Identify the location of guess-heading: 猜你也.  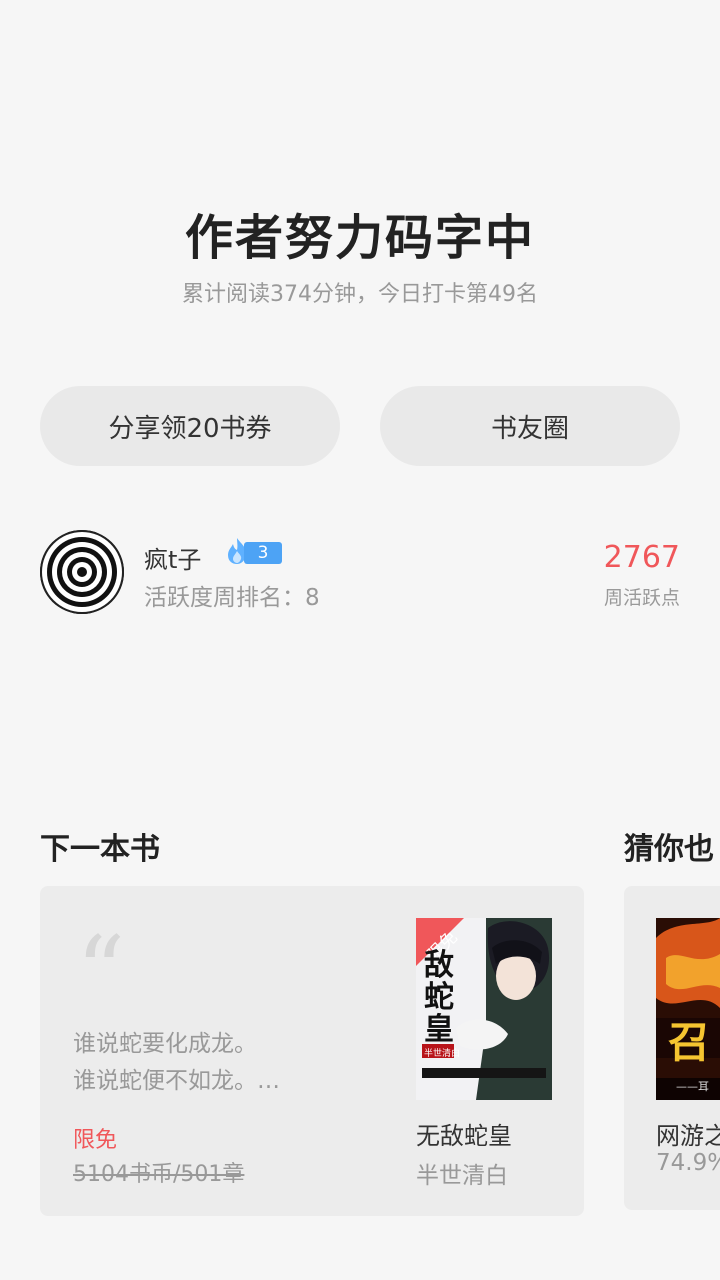
(669, 849).